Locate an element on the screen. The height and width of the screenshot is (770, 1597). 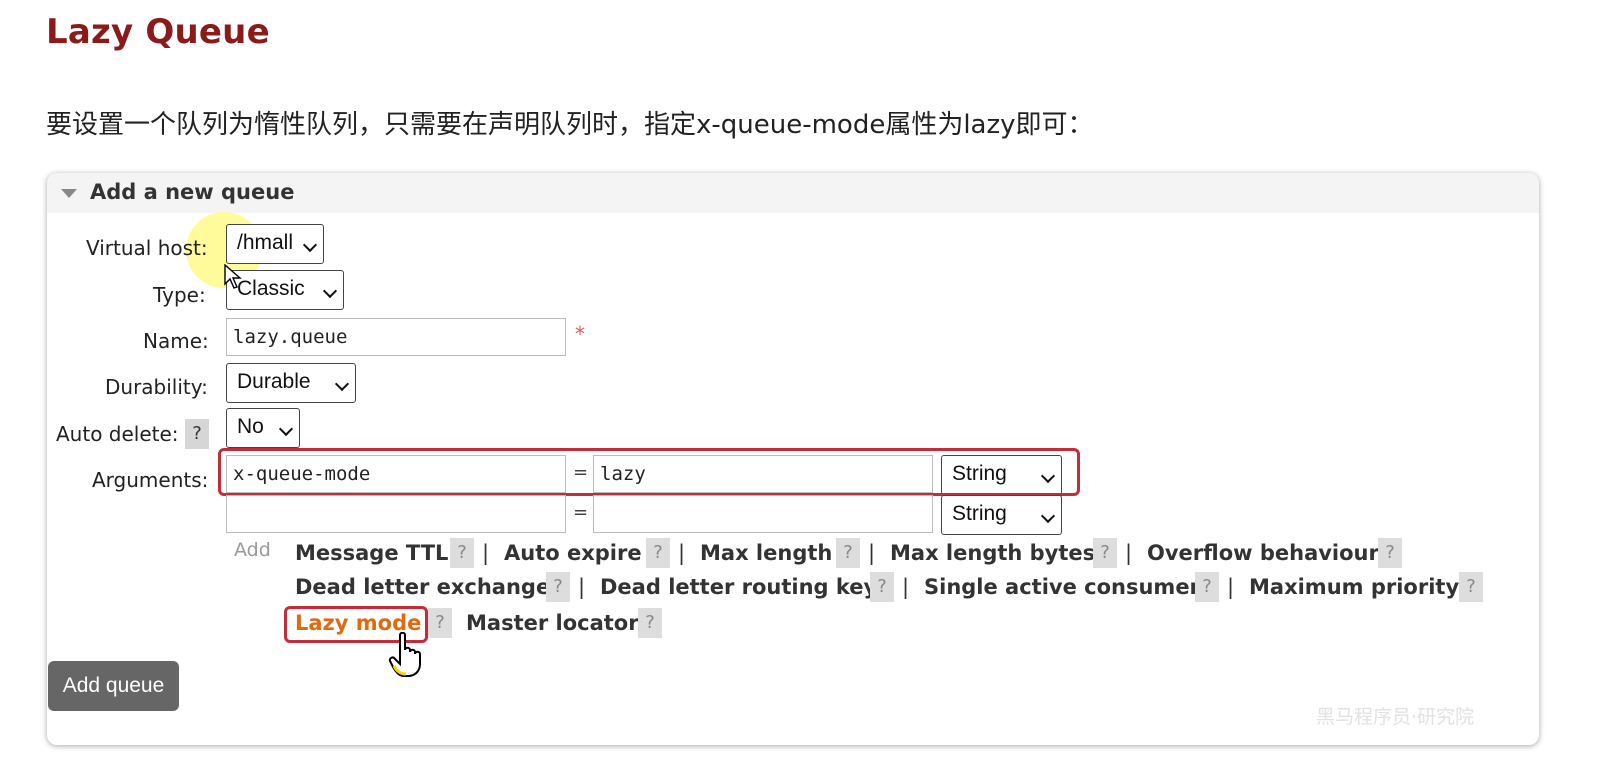
auto-delete-help-icon: ? is located at coordinates (197, 434).